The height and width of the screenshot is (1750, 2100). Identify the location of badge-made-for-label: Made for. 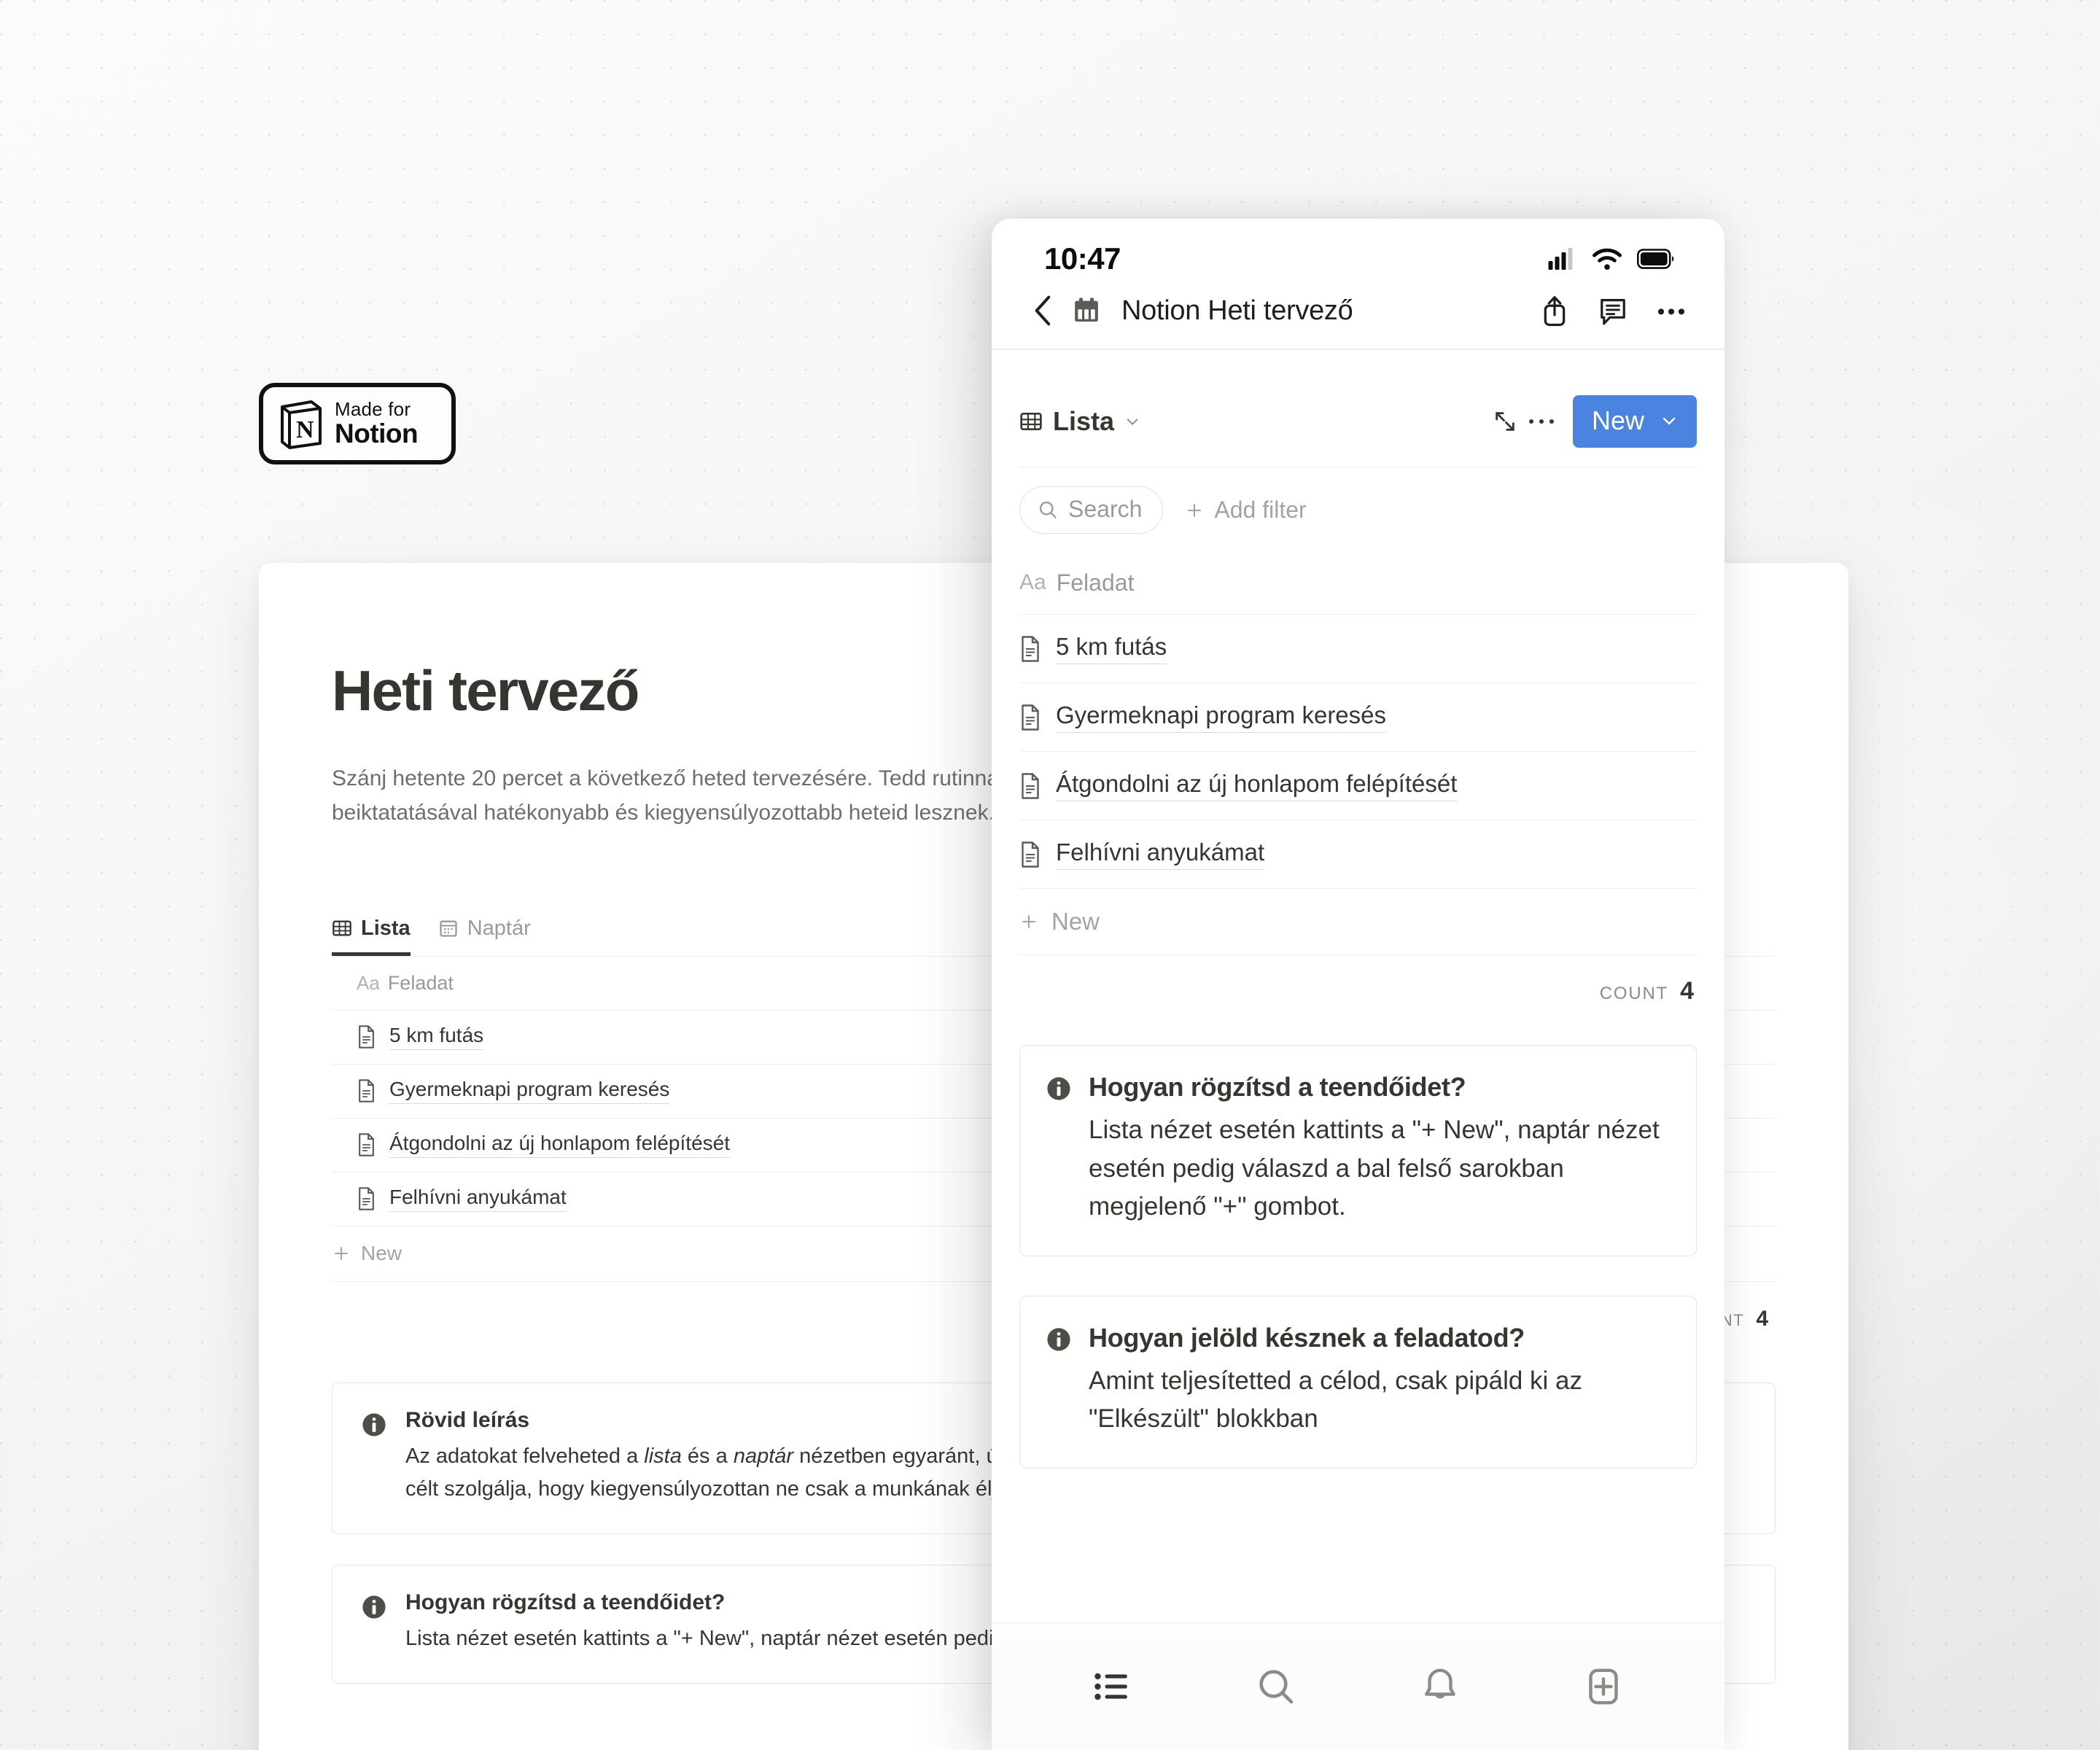
(373, 408).